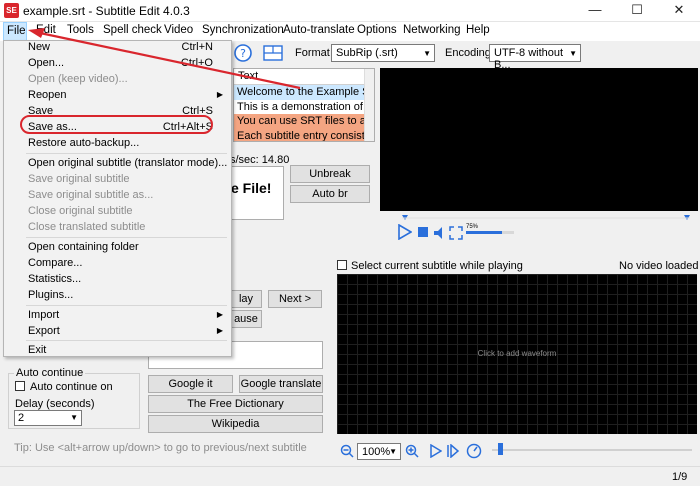  What do you see at coordinates (170, 60) in the screenshot?
I see `annotation-arrow-line` at bounding box center [170, 60].